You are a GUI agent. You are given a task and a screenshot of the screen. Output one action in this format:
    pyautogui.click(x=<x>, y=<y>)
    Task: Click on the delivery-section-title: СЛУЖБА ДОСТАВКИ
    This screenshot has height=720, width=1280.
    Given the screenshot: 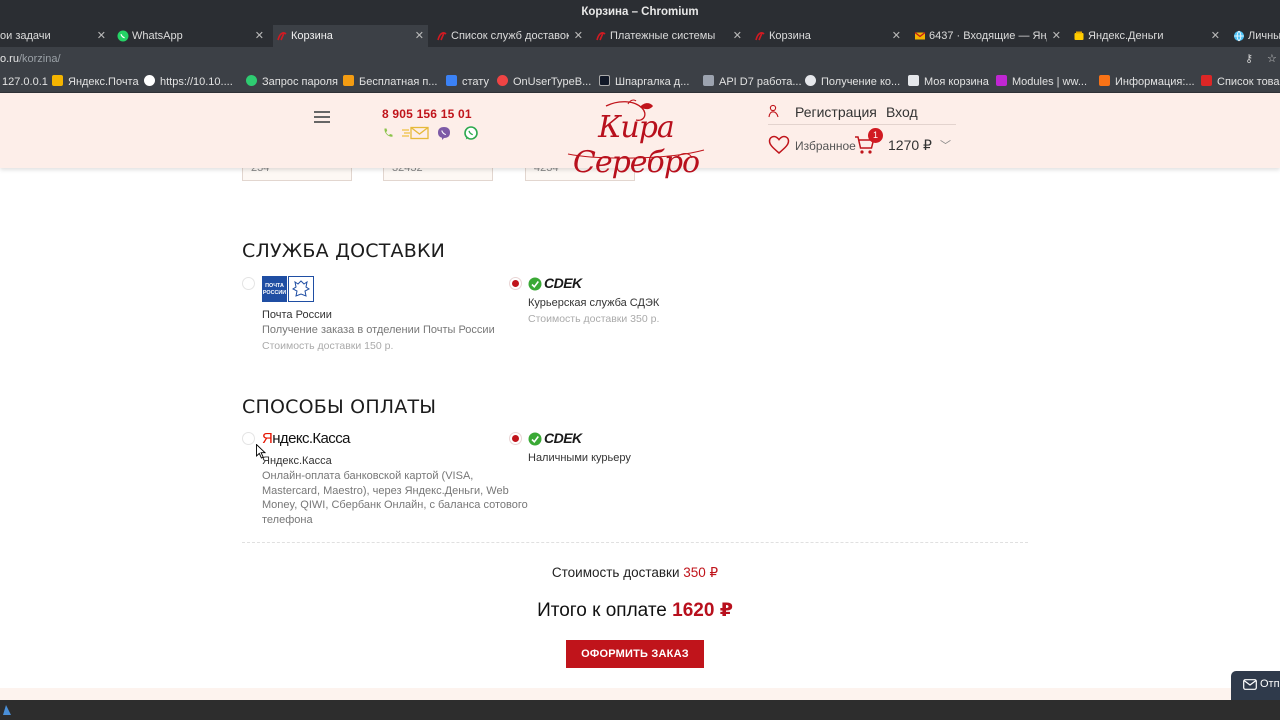 What is the action you would take?
    pyautogui.click(x=344, y=251)
    